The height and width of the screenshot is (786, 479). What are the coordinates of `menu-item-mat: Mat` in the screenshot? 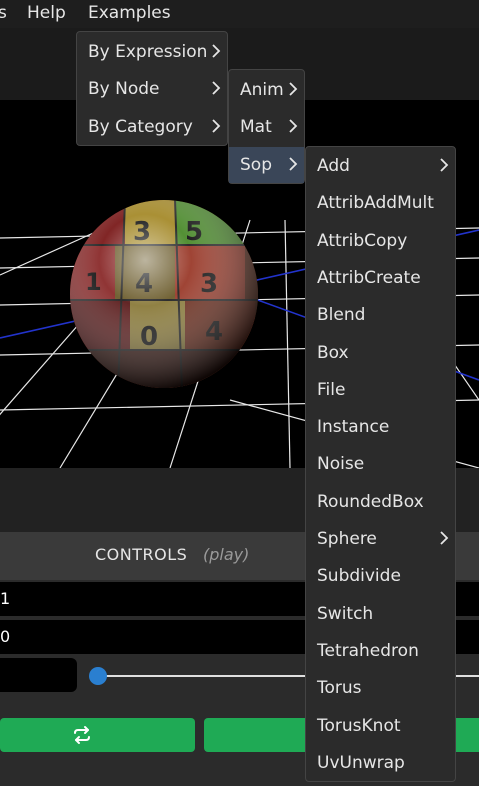 It's located at (266, 127).